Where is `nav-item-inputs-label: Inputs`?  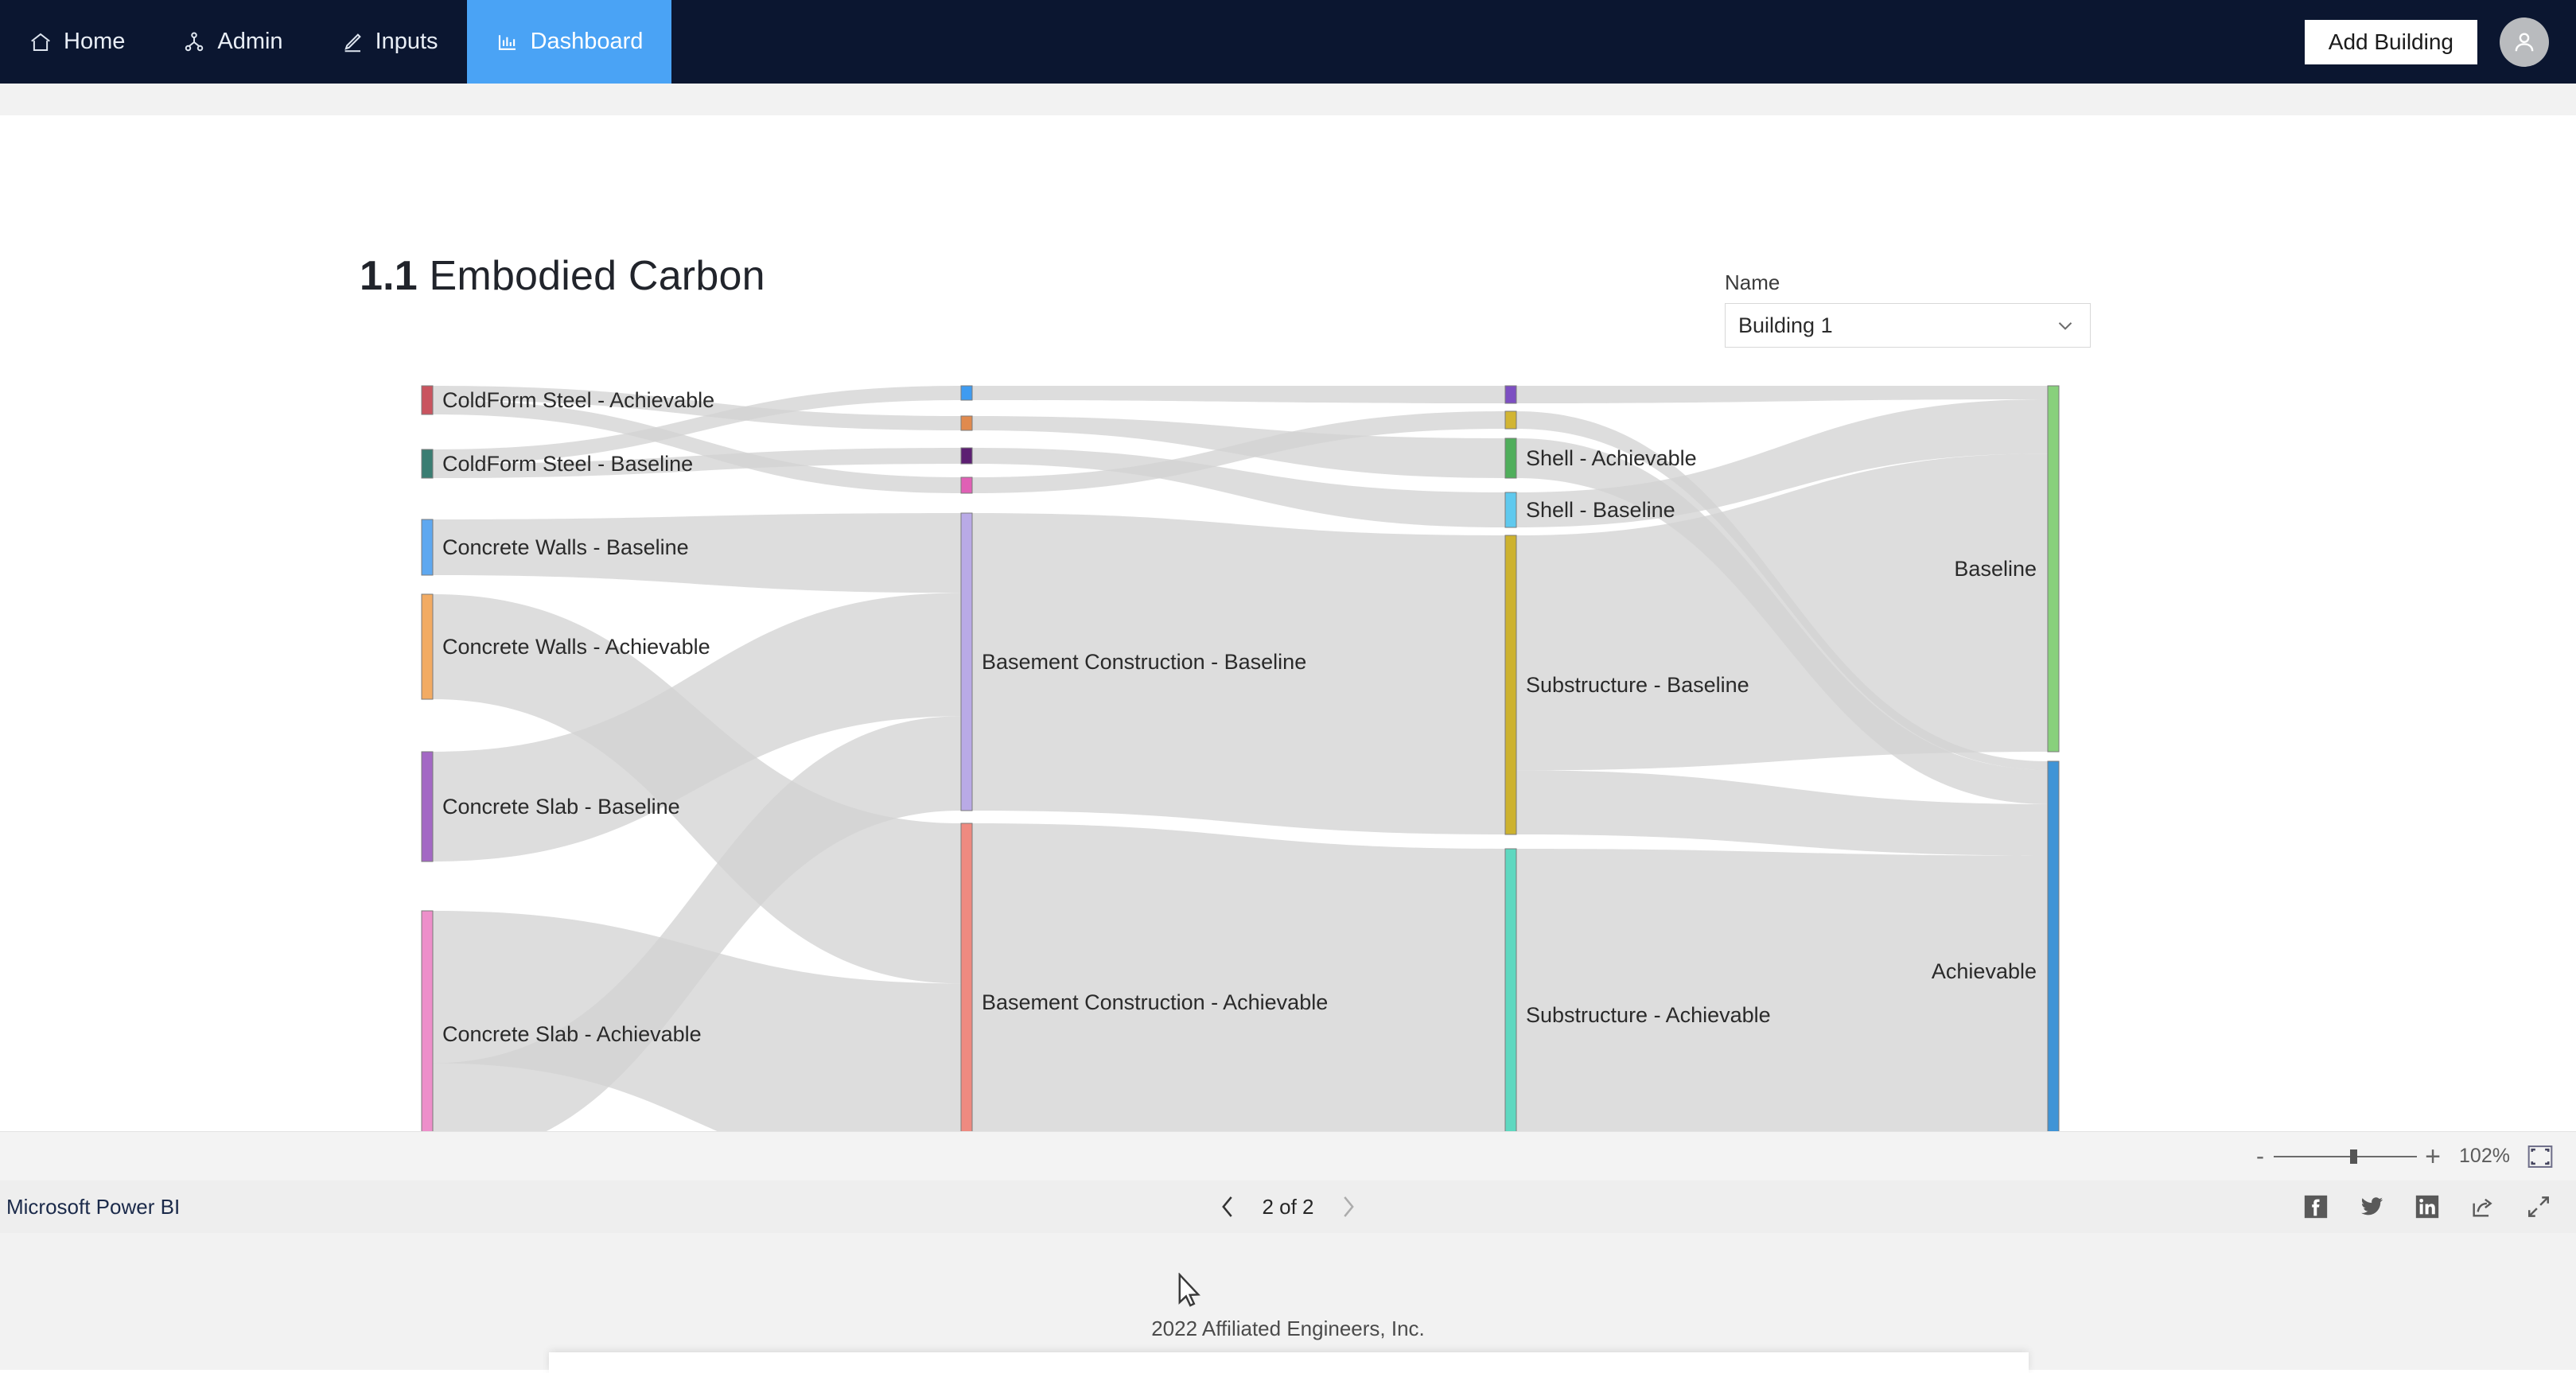 nav-item-inputs-label: Inputs is located at coordinates (407, 41).